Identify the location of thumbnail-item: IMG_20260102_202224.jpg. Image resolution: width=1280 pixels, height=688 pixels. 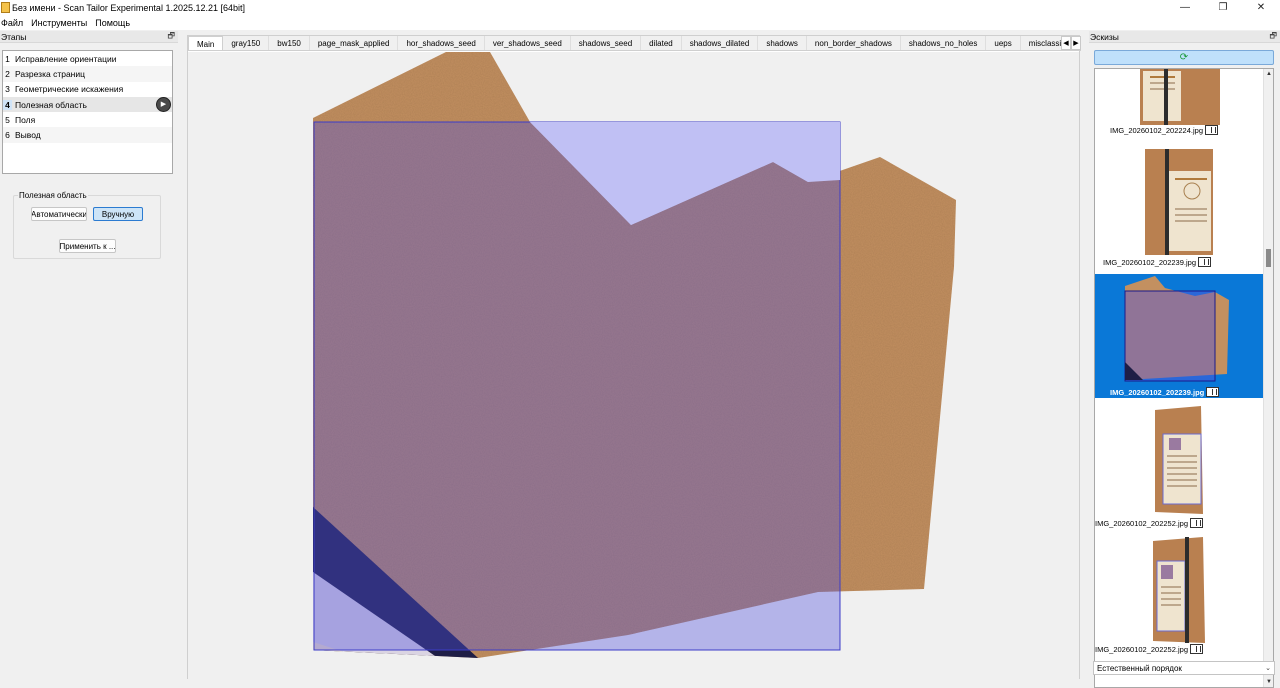
(1179, 105).